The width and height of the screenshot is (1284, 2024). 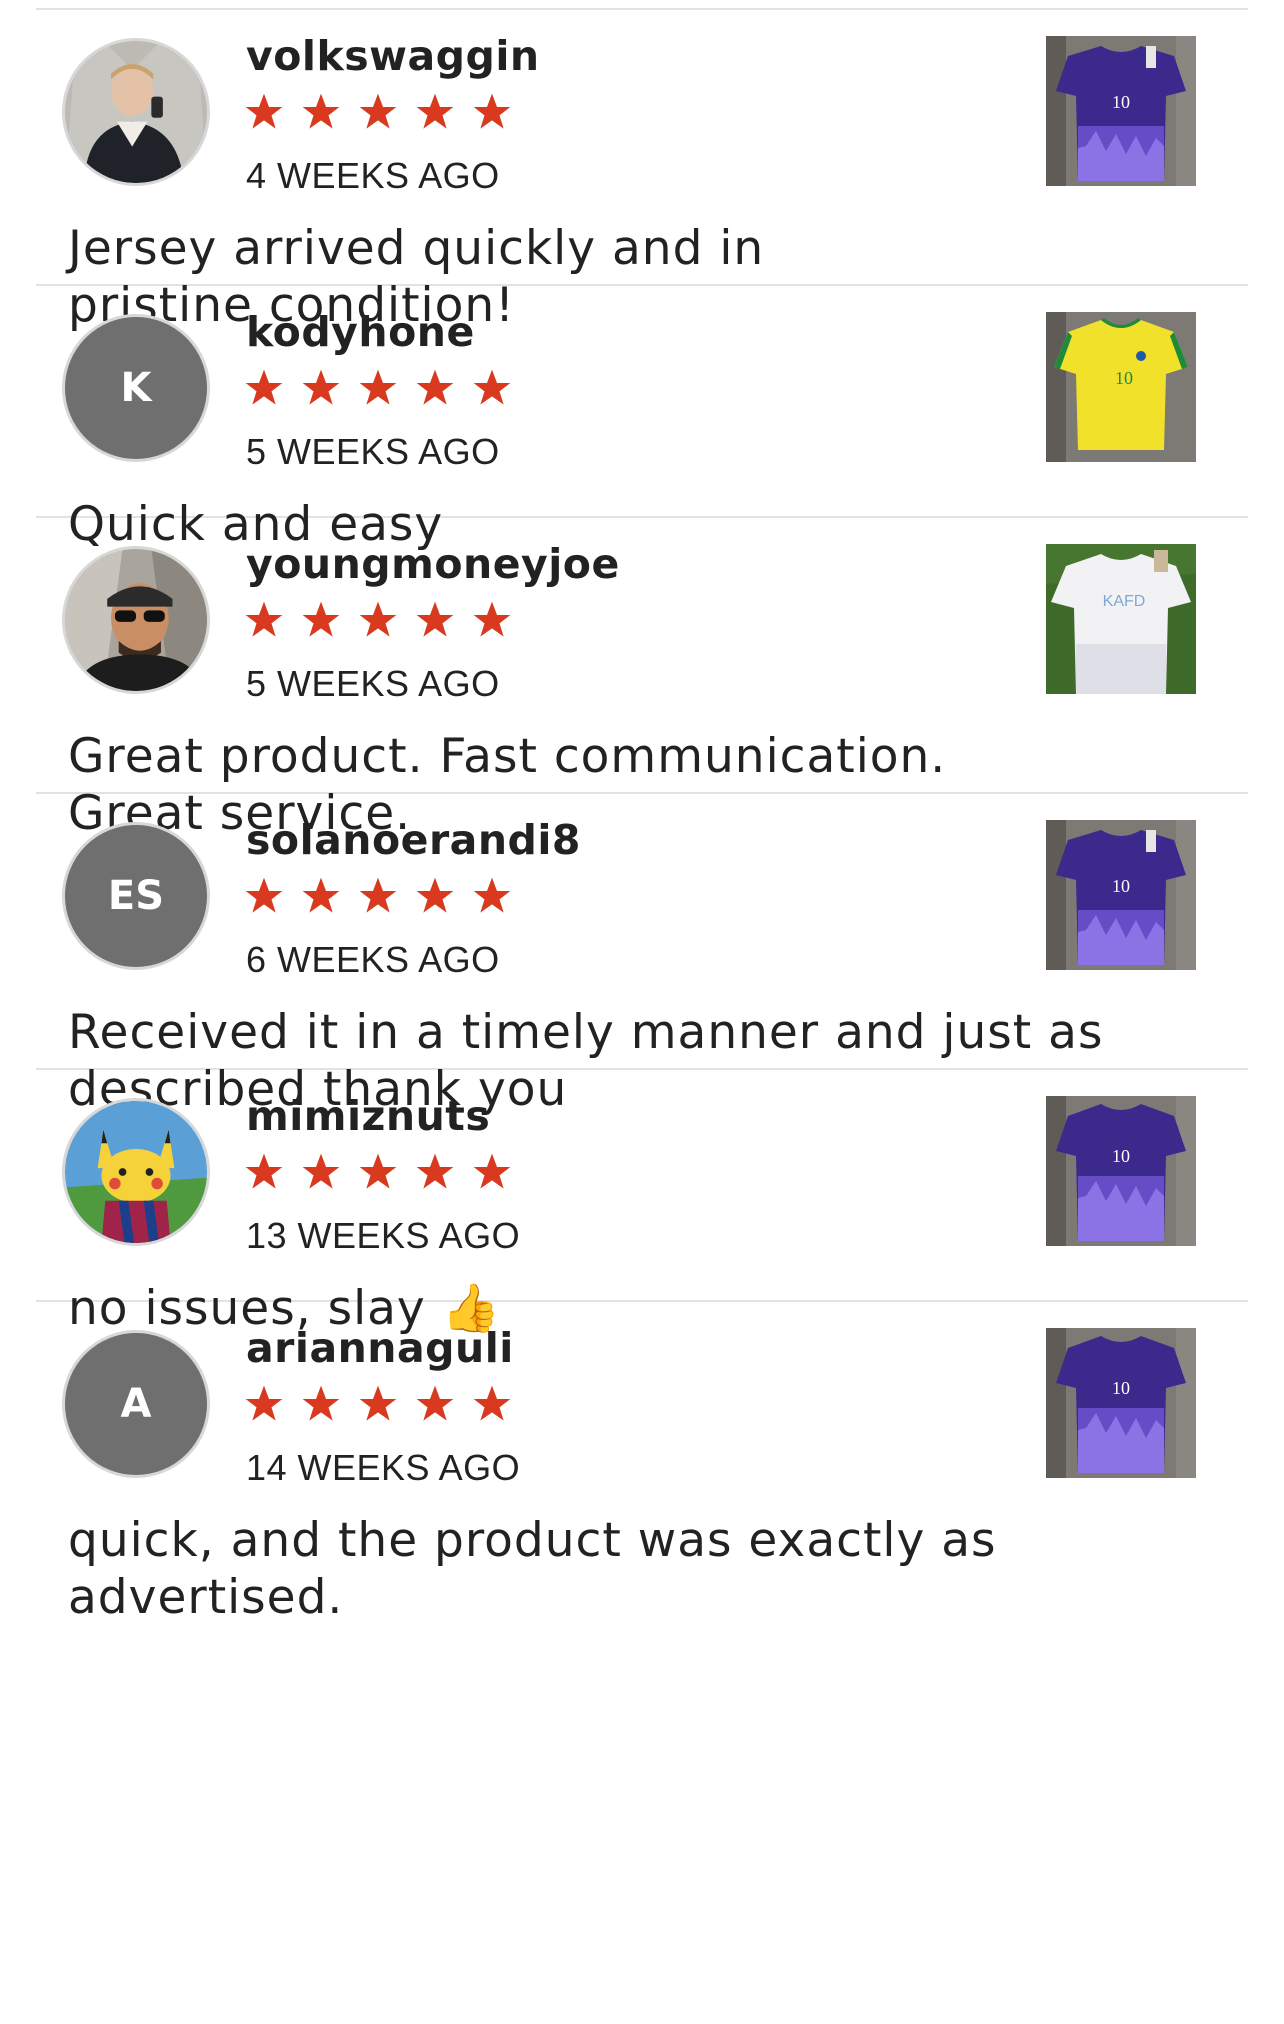 I want to click on avatar-initials: ES, so click(x=136, y=896).